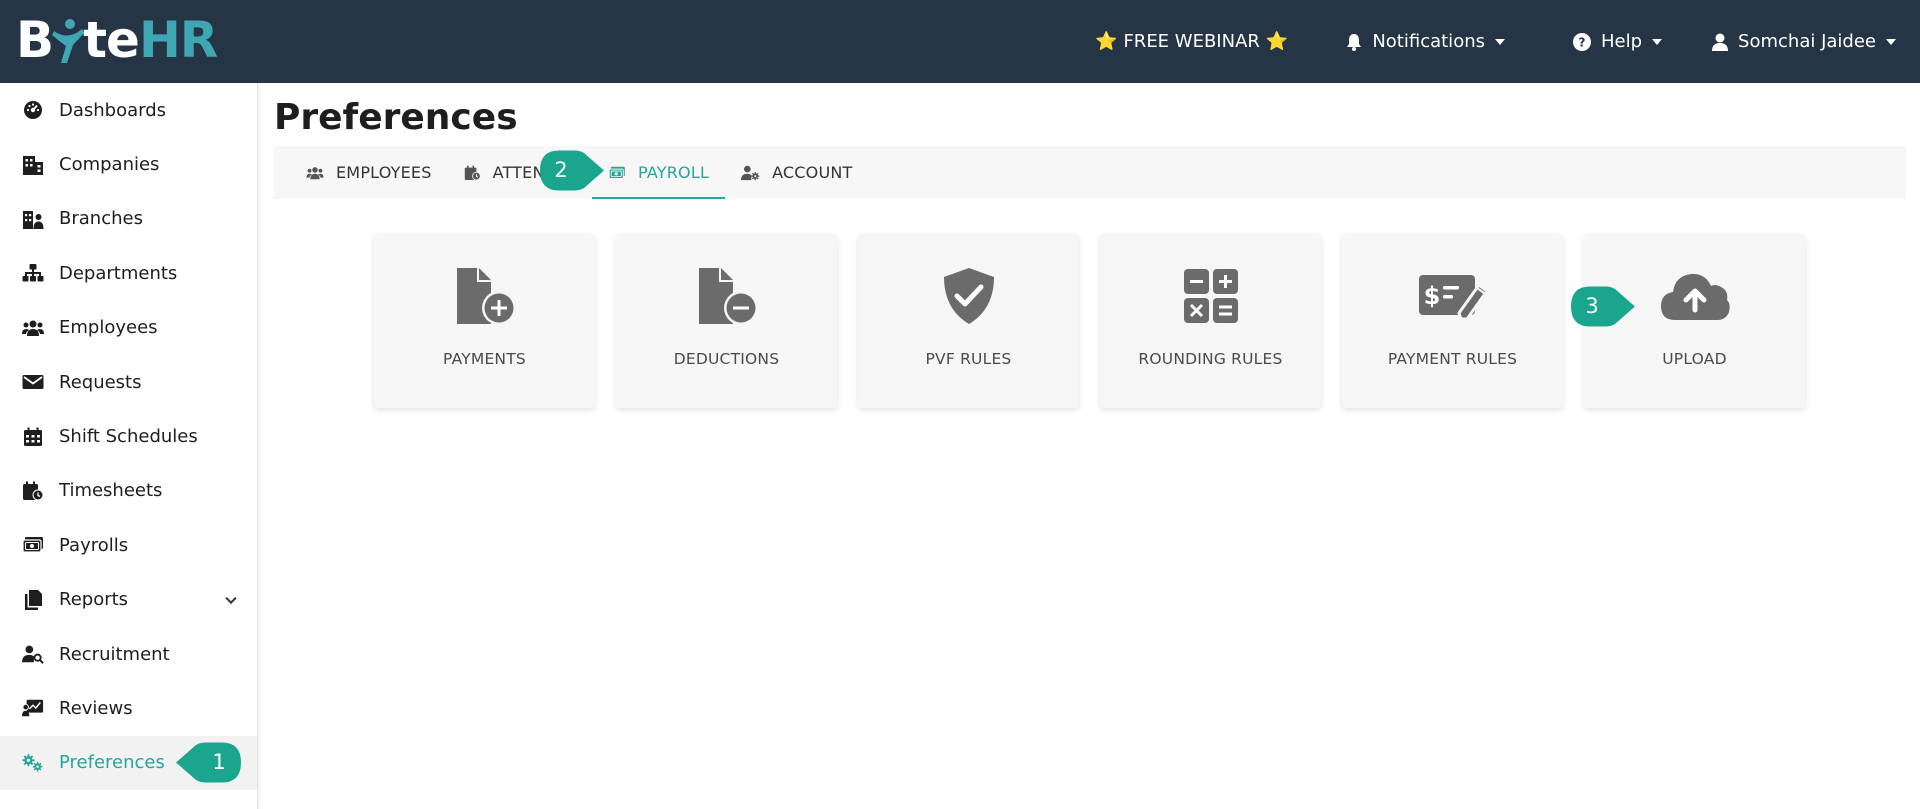  What do you see at coordinates (109, 165) in the screenshot?
I see `sidebar-item-label: Companies` at bounding box center [109, 165].